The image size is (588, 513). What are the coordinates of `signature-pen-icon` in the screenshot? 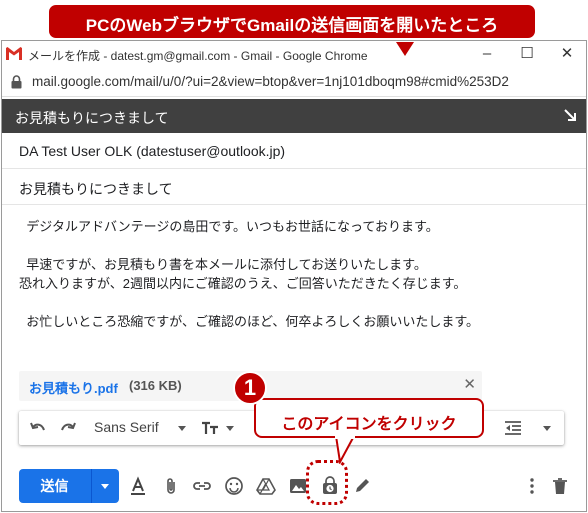 It's located at (362, 486).